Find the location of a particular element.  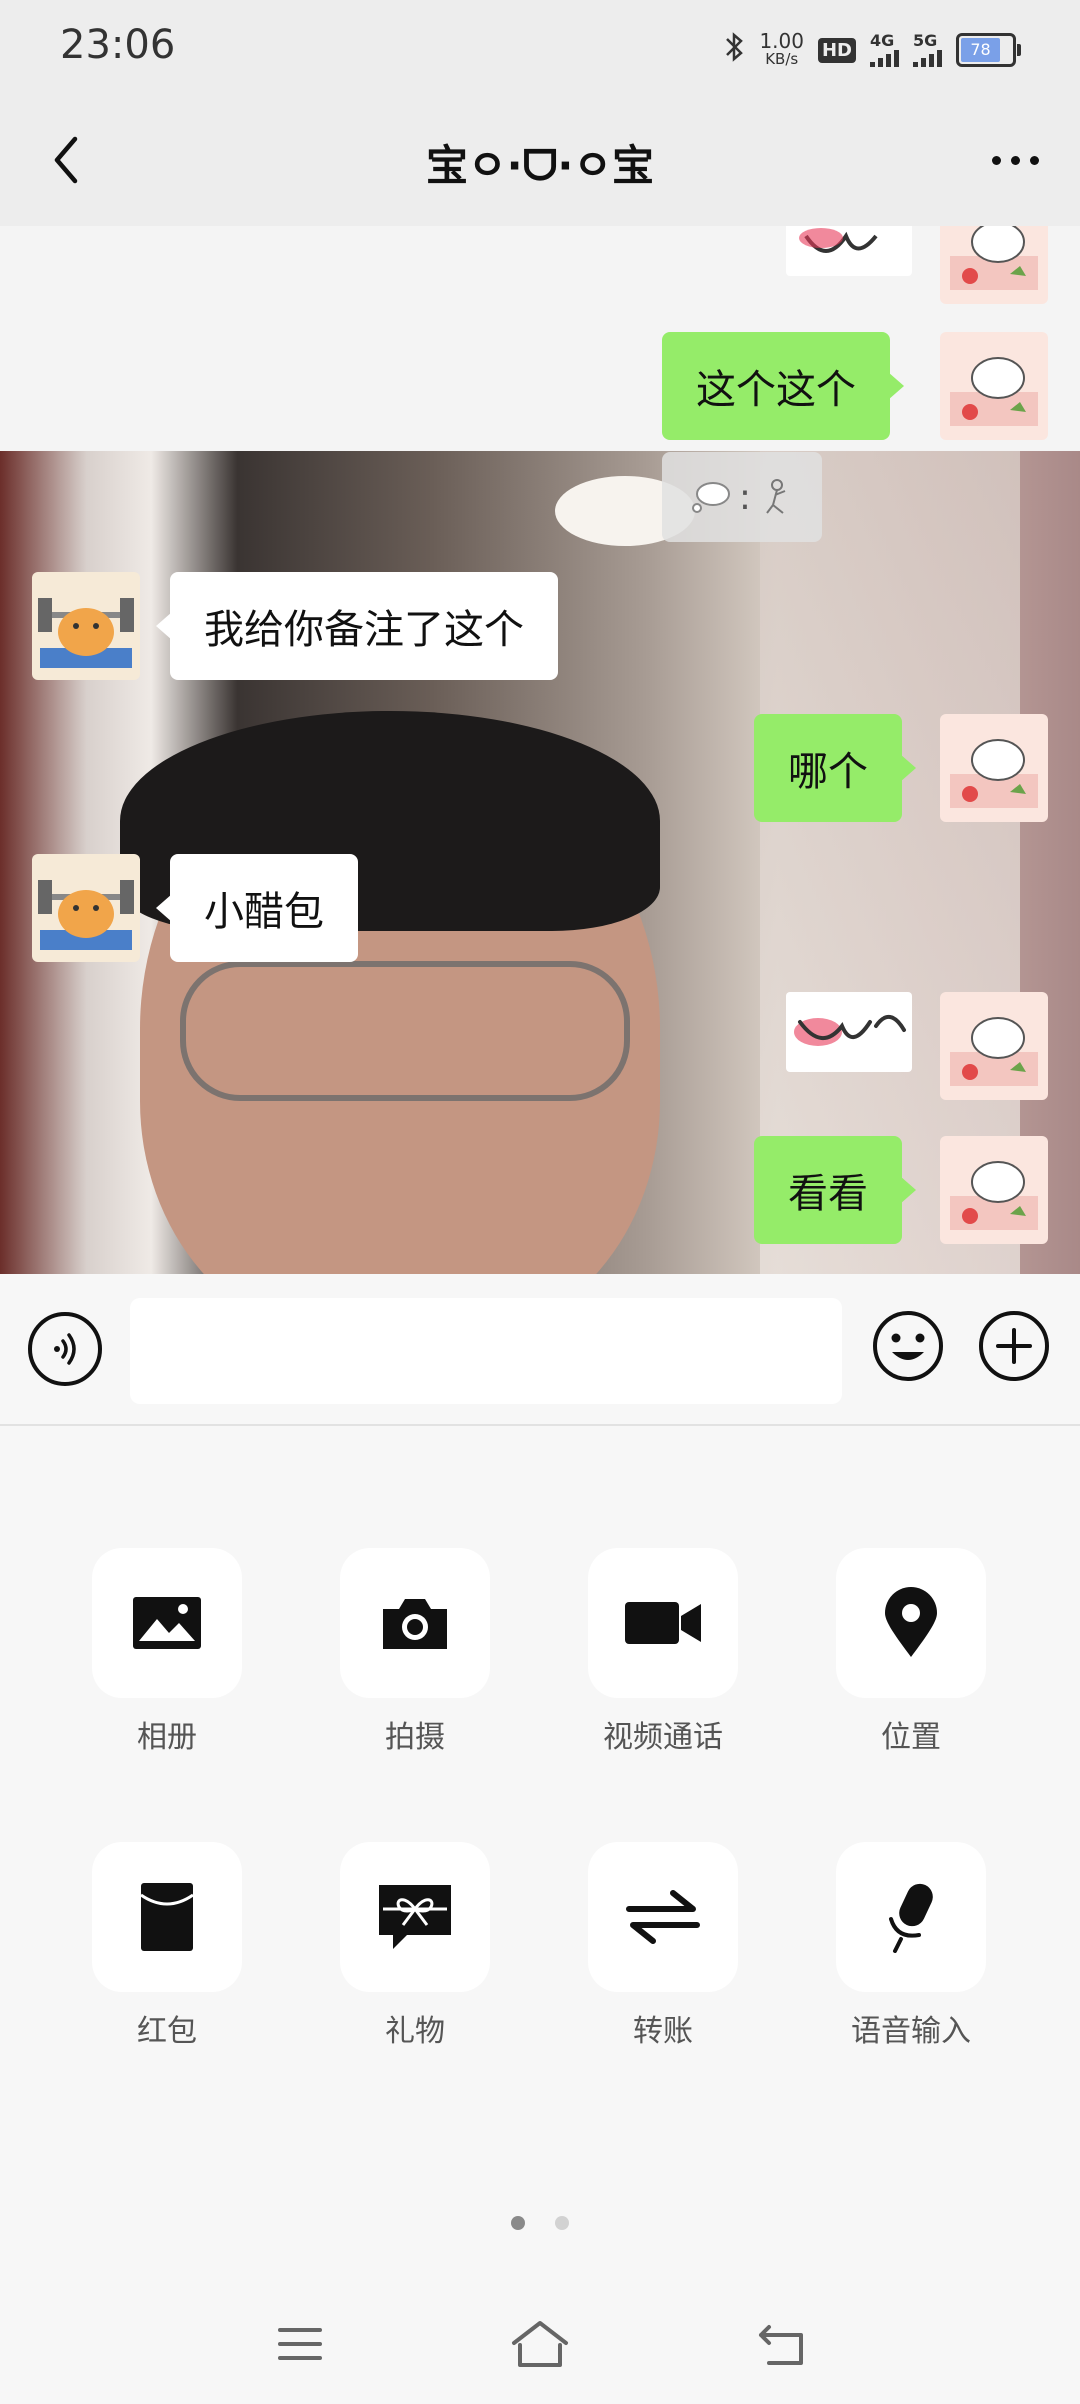

more-button is located at coordinates (1015, 160).